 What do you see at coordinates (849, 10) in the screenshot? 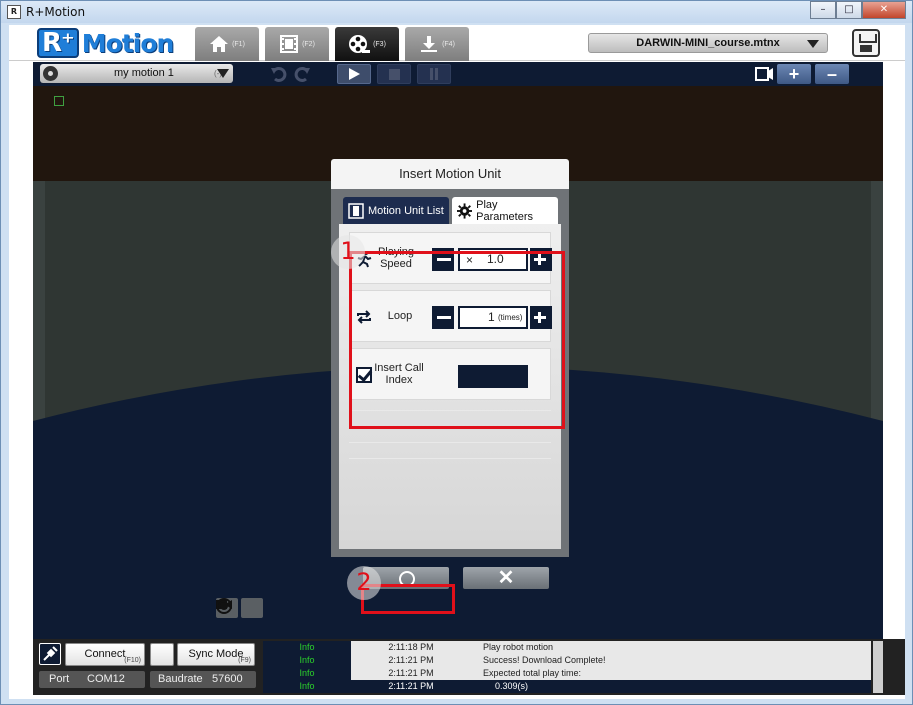
I see `maximize-icon: □` at bounding box center [849, 10].